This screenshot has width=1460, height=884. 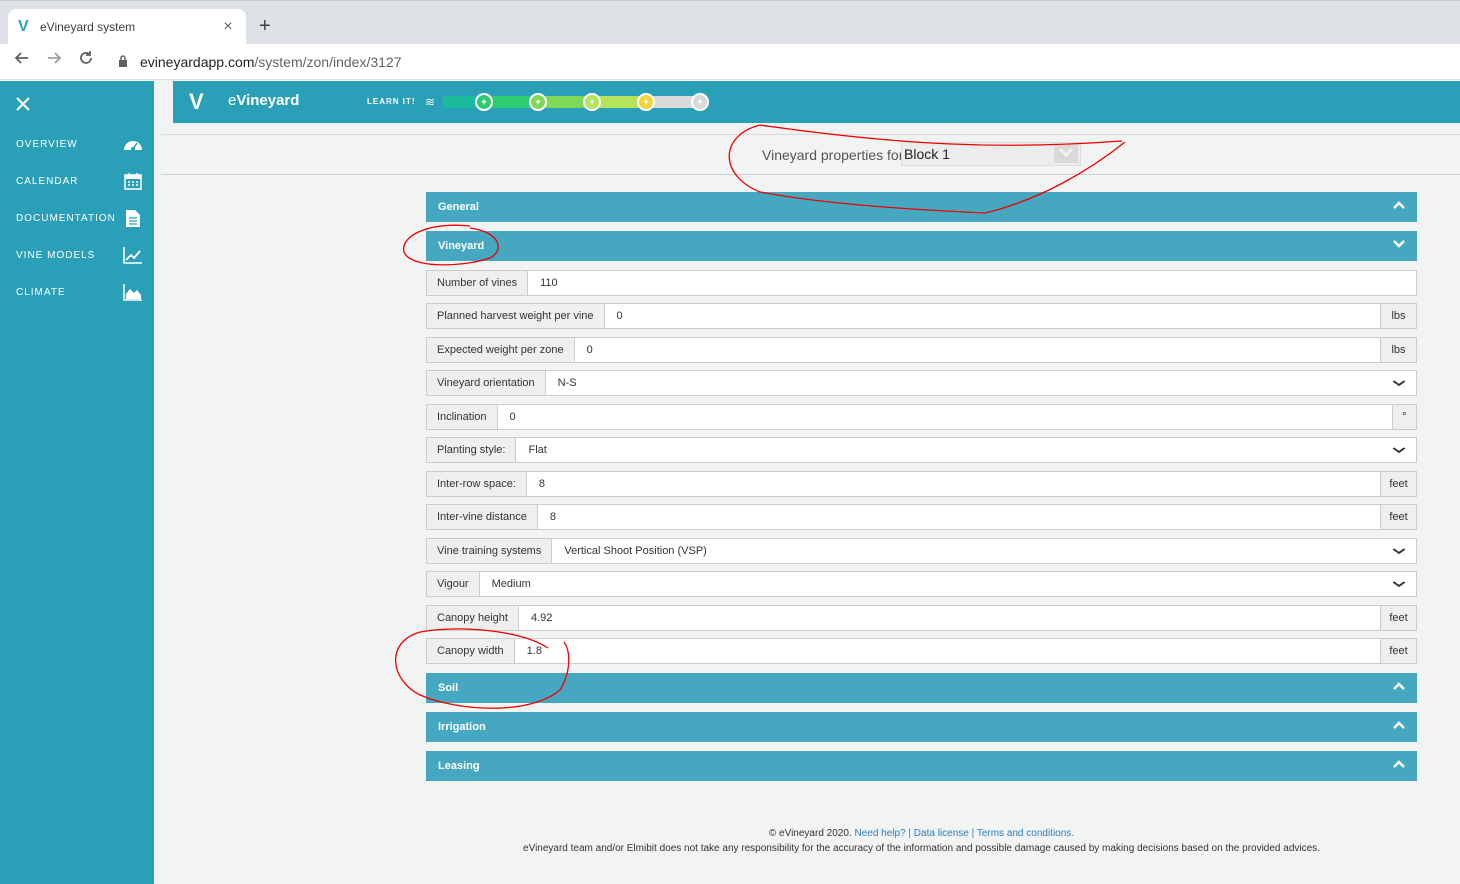 What do you see at coordinates (947, 651) in the screenshot?
I see `canopy-width-input: 1.8` at bounding box center [947, 651].